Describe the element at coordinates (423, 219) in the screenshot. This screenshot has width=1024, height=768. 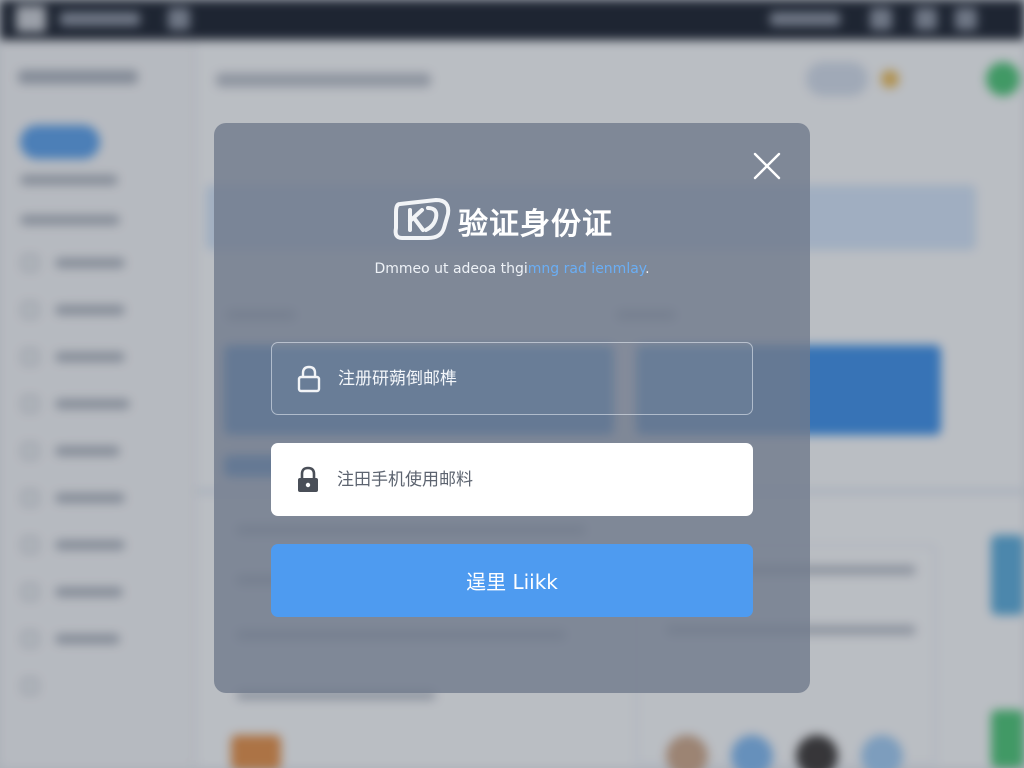
I see `logo-icon` at that location.